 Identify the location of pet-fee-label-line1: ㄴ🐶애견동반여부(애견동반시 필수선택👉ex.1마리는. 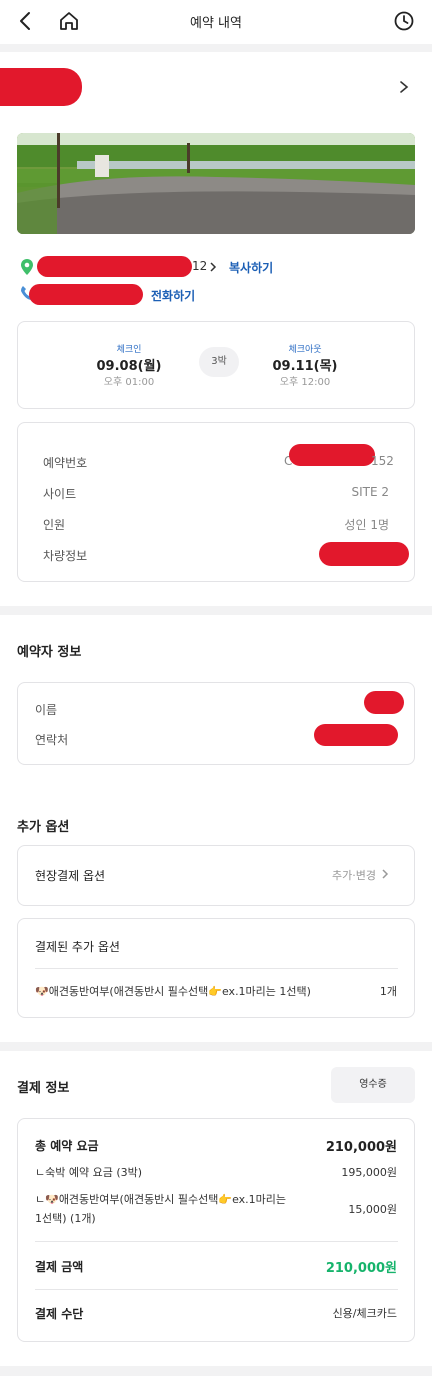
(161, 1199).